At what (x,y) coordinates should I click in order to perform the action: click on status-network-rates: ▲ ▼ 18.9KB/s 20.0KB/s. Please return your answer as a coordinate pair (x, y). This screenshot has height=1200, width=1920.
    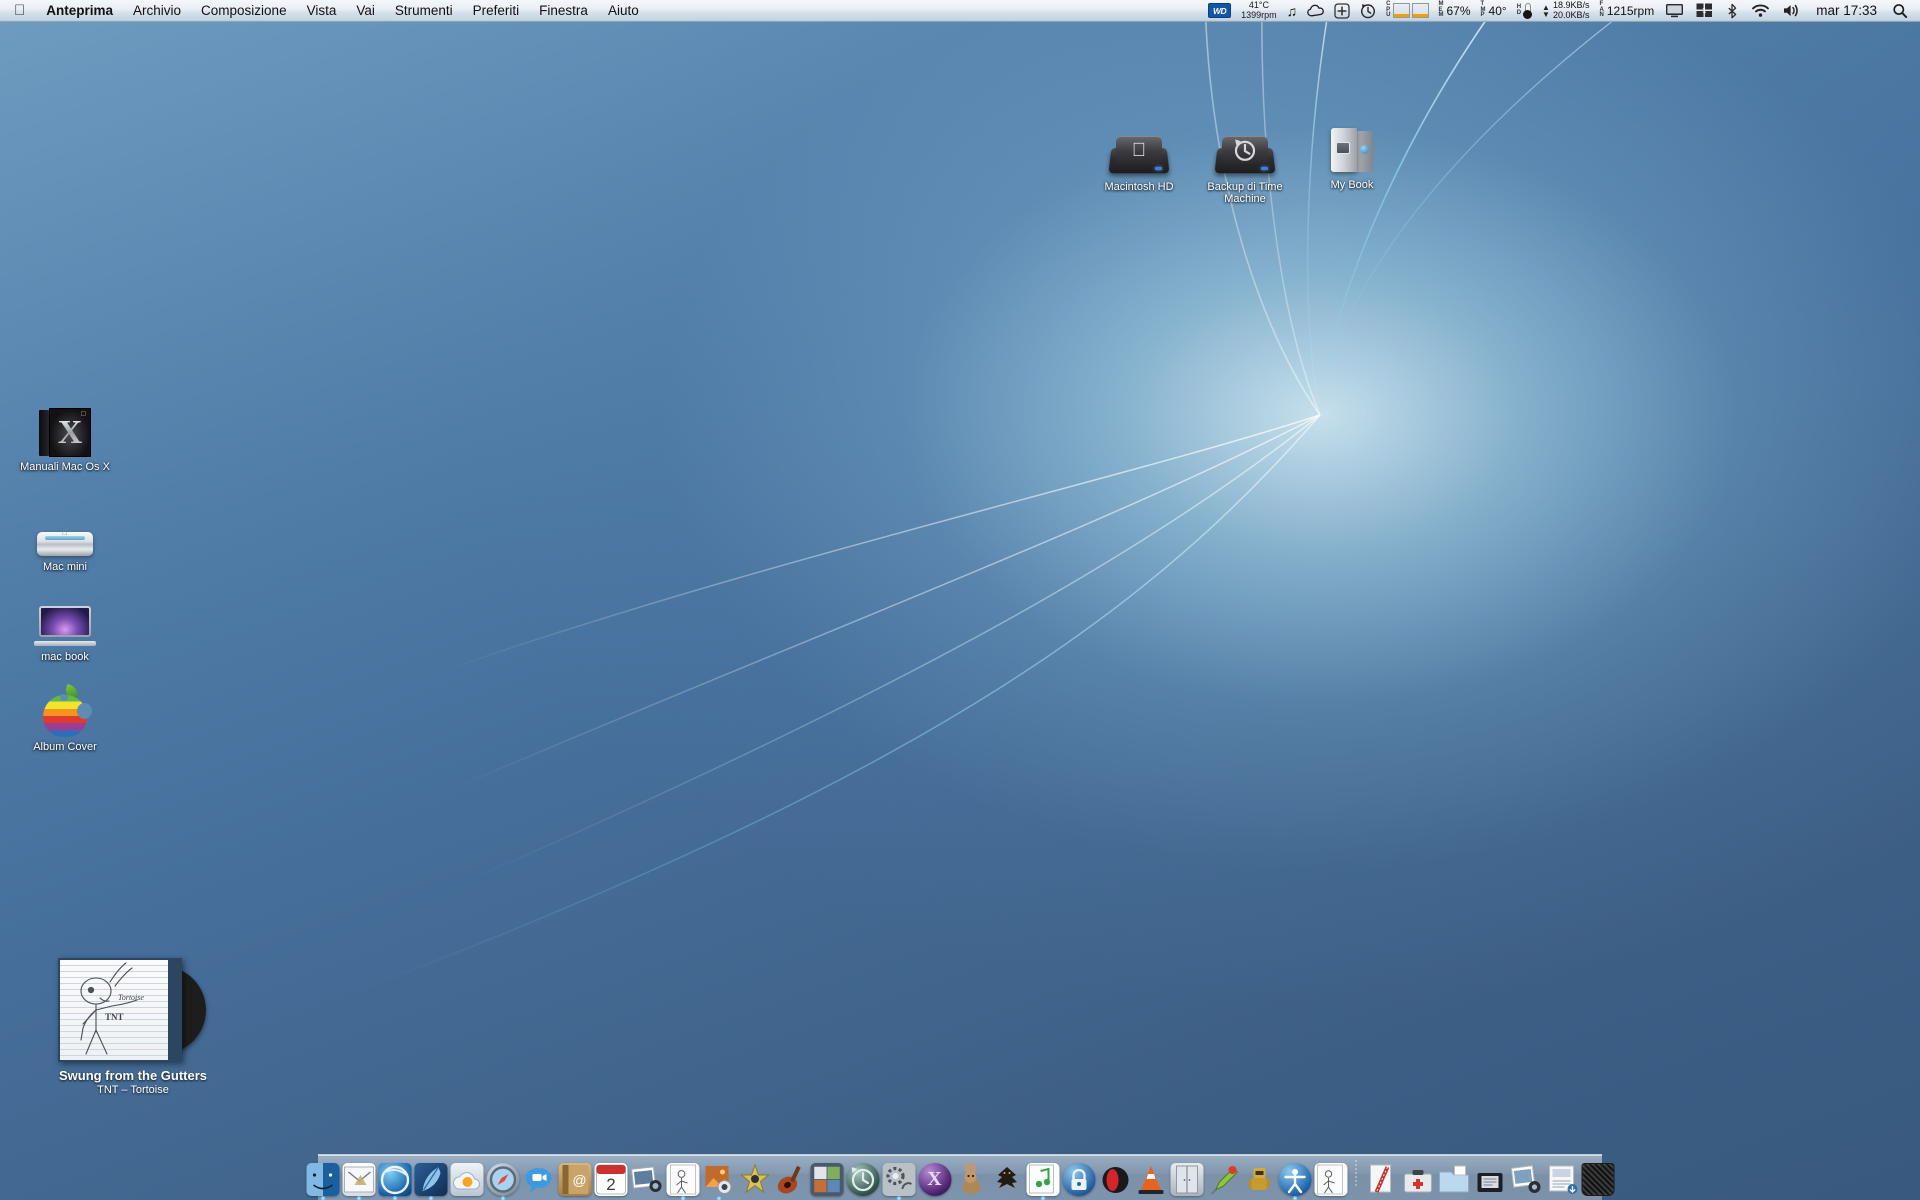
    Looking at the image, I should click on (1565, 10).